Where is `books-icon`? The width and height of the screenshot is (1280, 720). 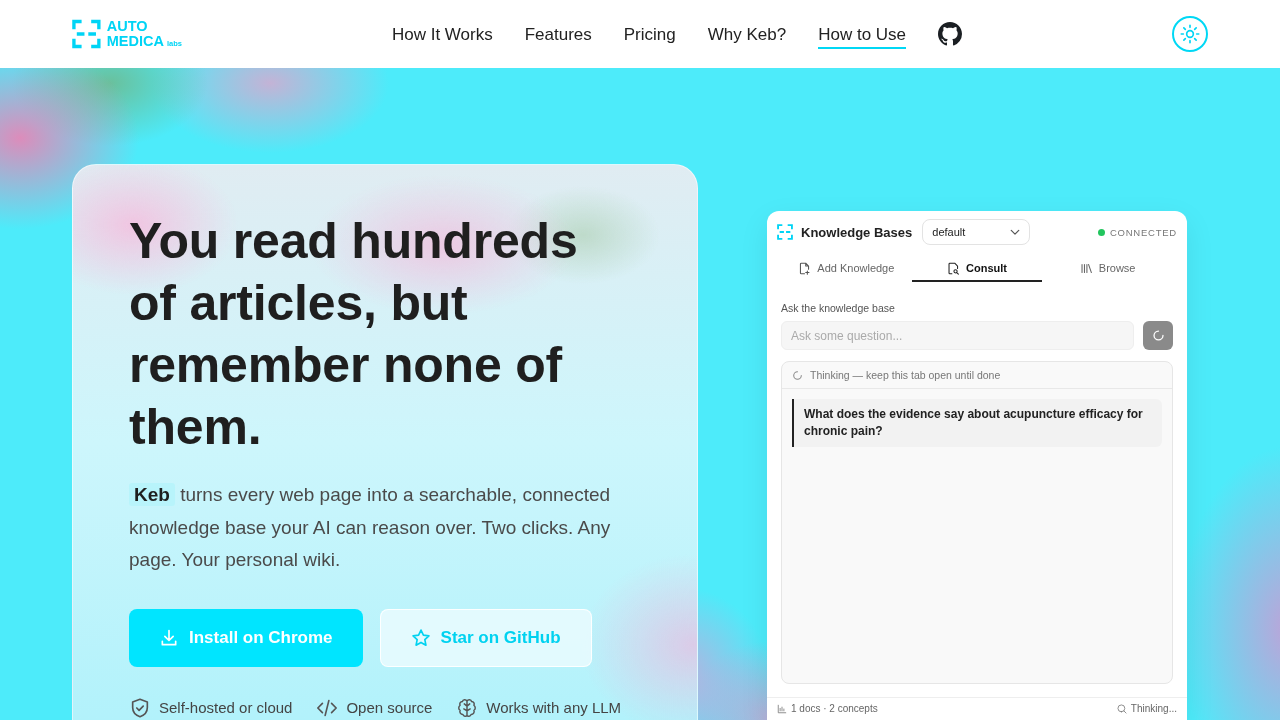 books-icon is located at coordinates (1086, 268).